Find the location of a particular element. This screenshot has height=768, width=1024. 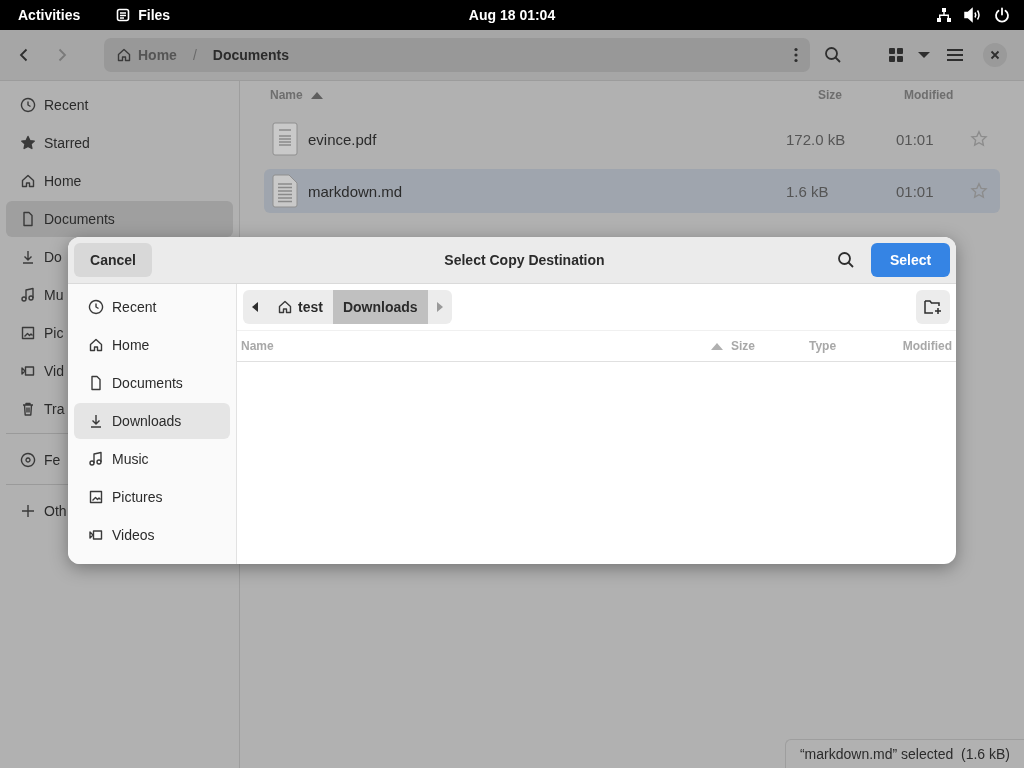

file-name: markdown.md is located at coordinates (356, 191).